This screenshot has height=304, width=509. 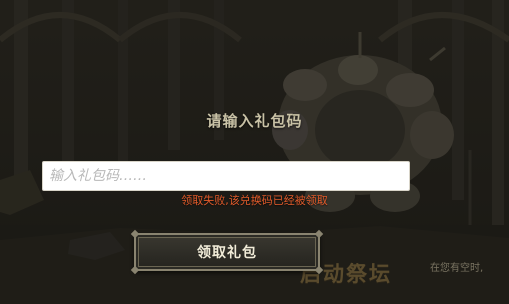 I want to click on error-message: 领取失败,该兑换码已经被领取, so click(x=254, y=200).